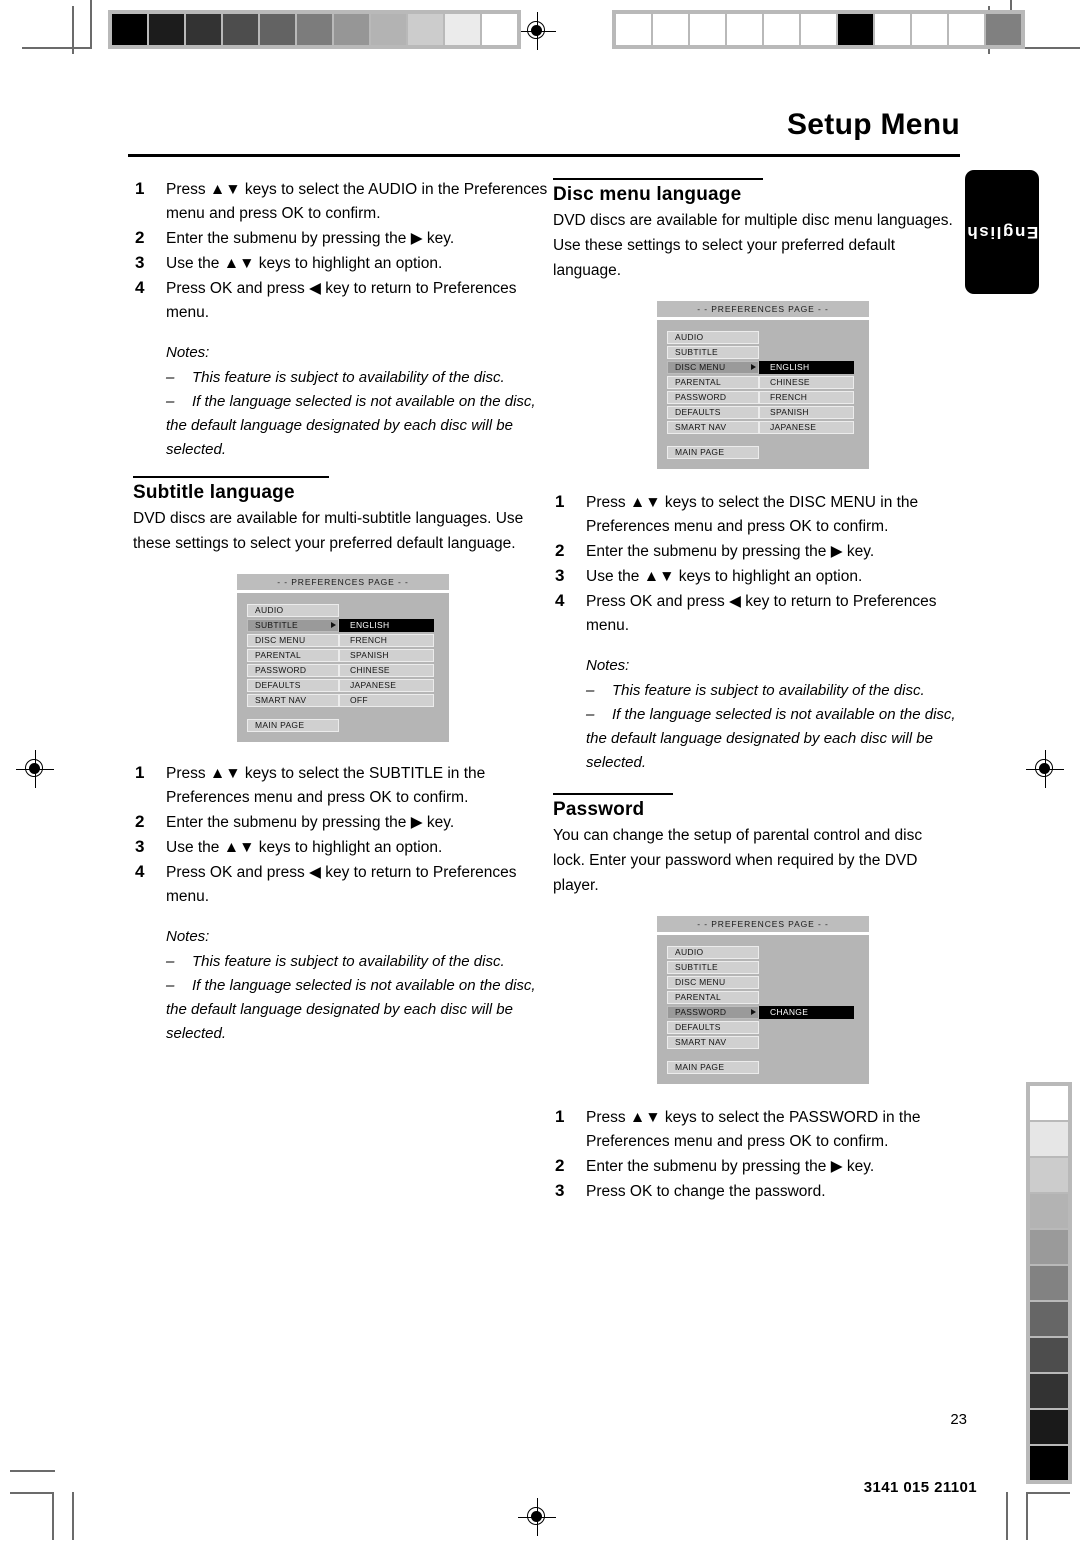 Image resolution: width=1080 pixels, height=1544 pixels. Describe the element at coordinates (658, 192) in the screenshot. I see `disc-menu-language-heading: Disc menu language` at that location.